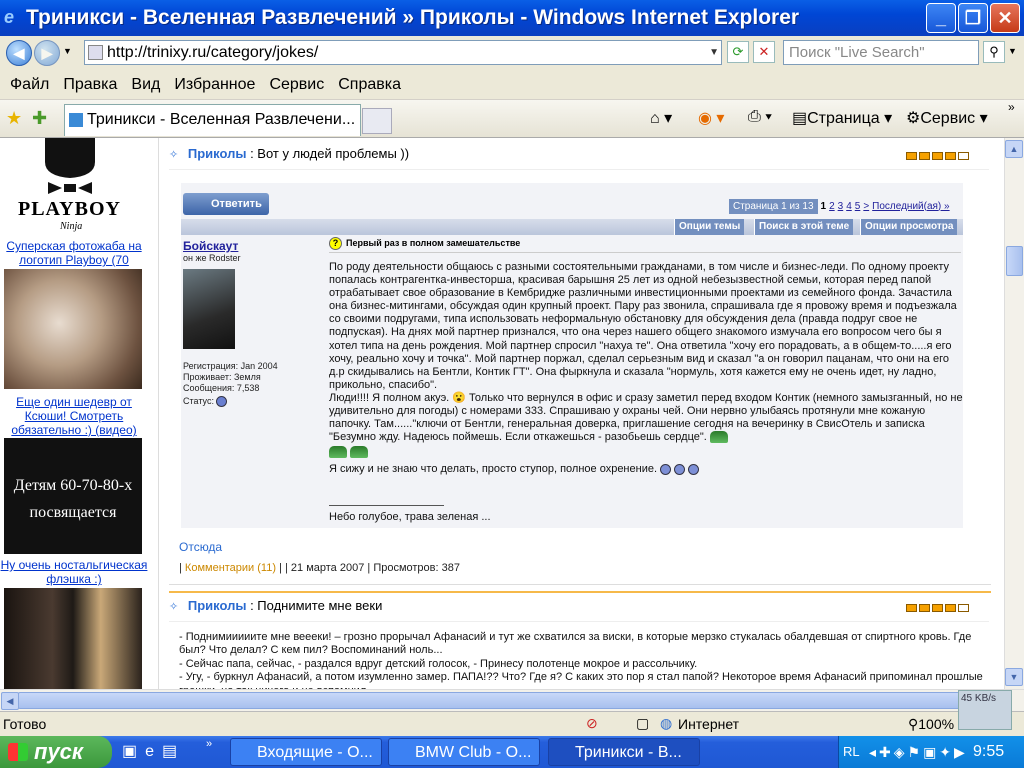 The image size is (1024, 768). I want to click on new-tab-button, so click(377, 121).